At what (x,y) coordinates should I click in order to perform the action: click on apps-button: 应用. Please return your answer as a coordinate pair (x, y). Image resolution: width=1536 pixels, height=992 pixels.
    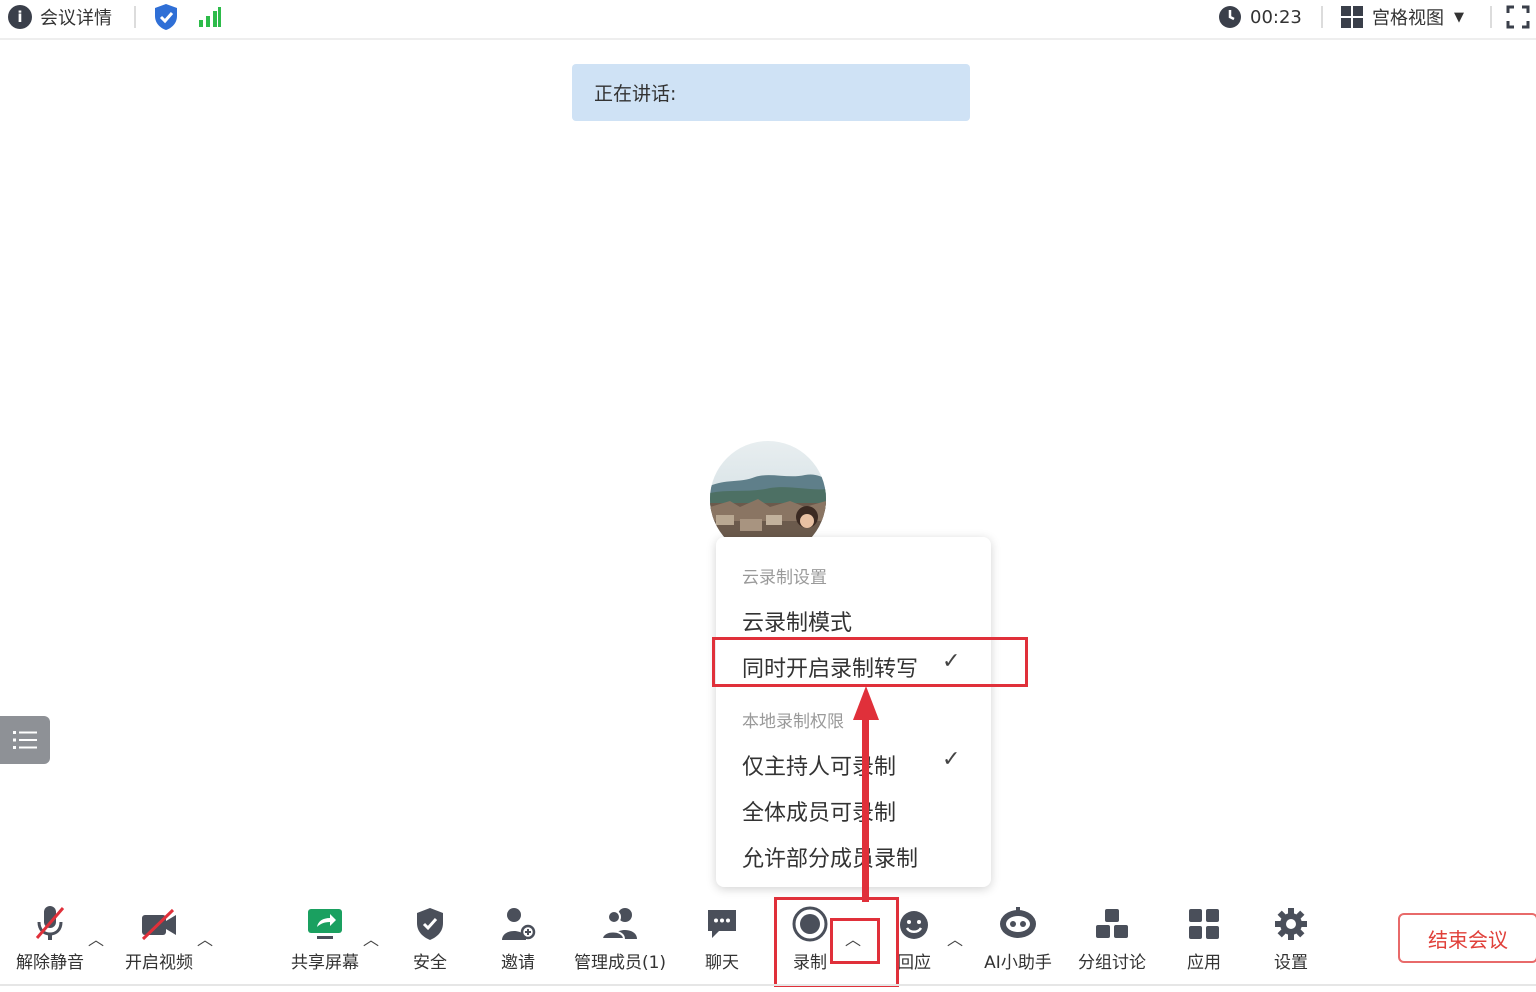
    Looking at the image, I should click on (1204, 940).